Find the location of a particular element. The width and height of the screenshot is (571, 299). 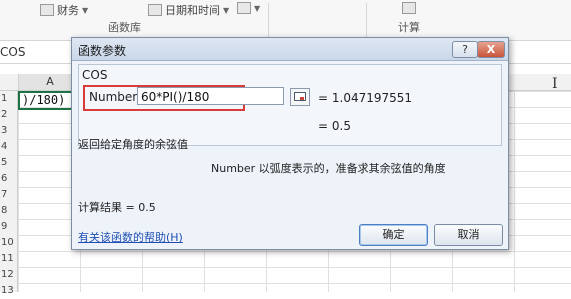

help-button: ? is located at coordinates (465, 49).